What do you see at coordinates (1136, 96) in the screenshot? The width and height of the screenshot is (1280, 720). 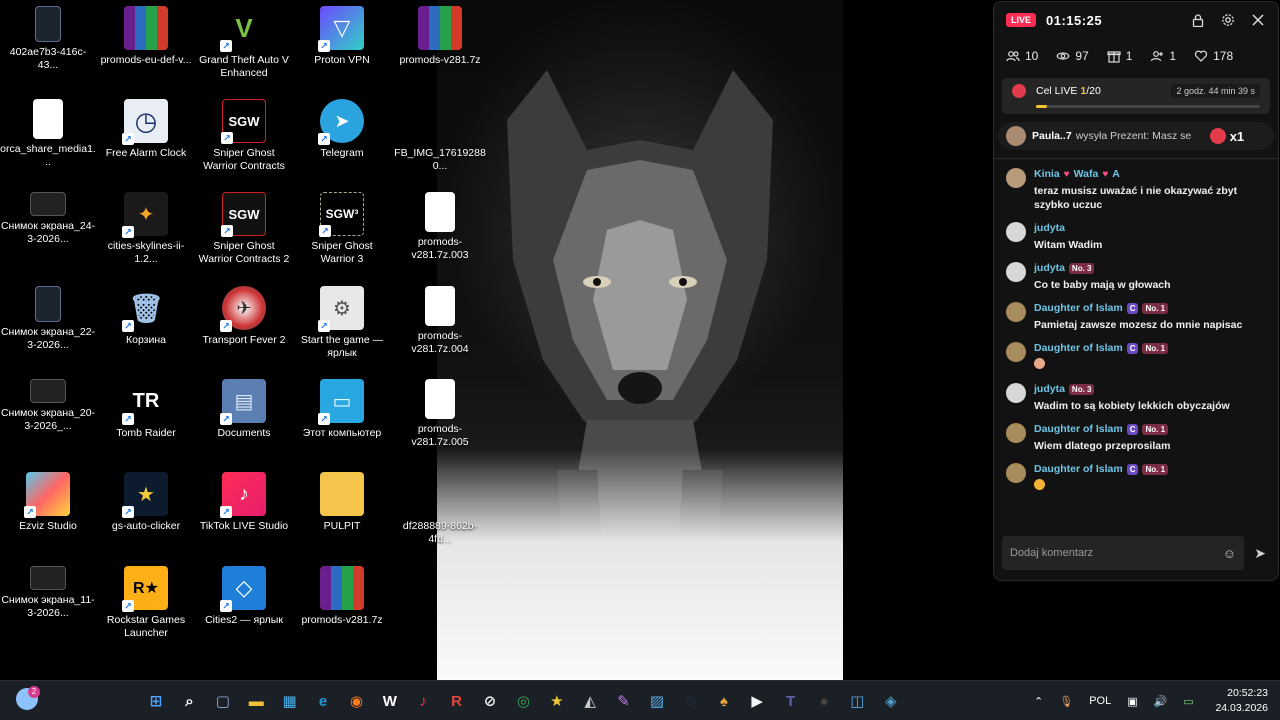 I see `live-goal-card: Cel LIVE 1/20 2 godz. 44 min 39 s` at bounding box center [1136, 96].